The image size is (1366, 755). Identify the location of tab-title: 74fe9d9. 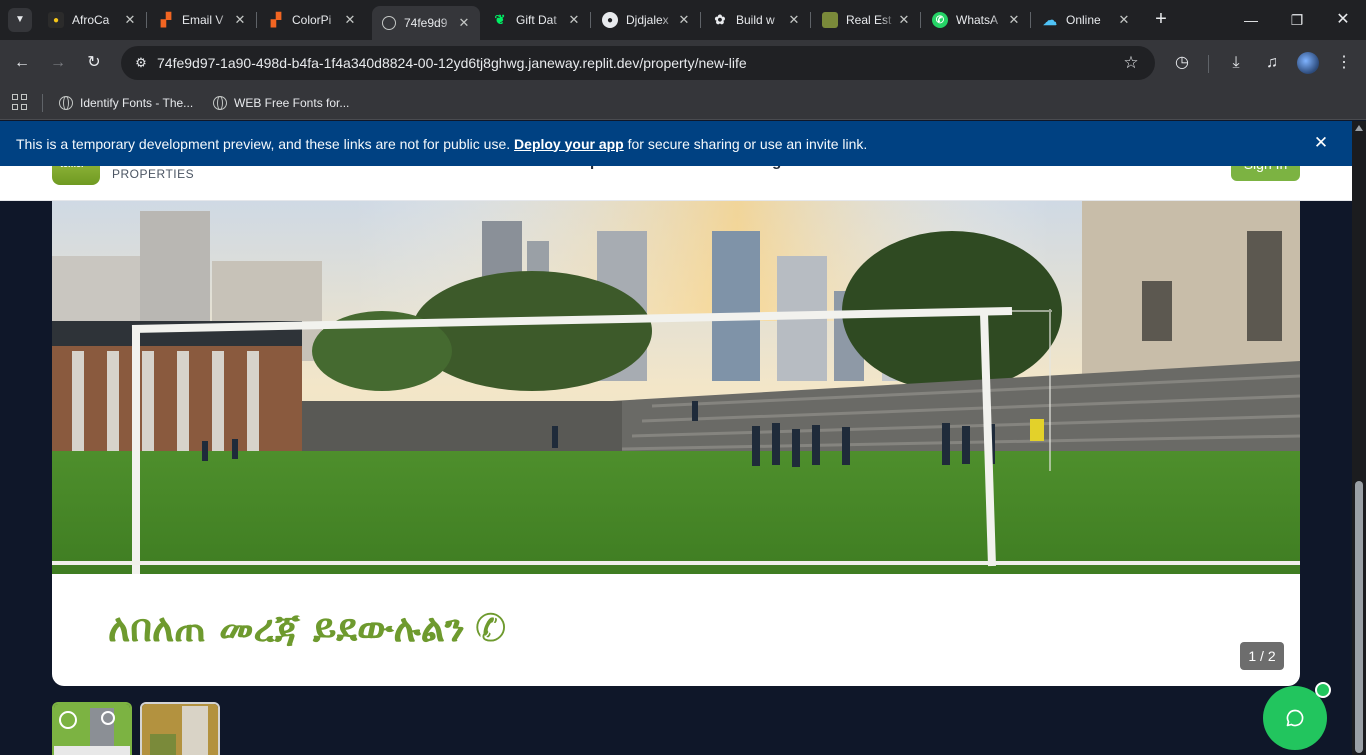
(426, 23).